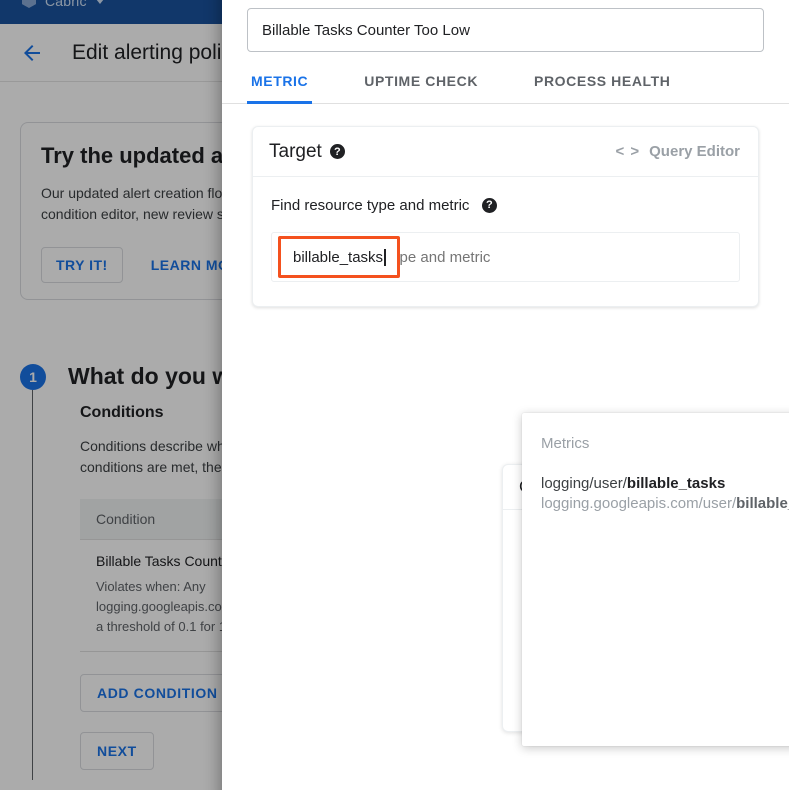 This screenshot has width=789, height=790. Describe the element at coordinates (505, 88) in the screenshot. I see `dialog-tabs: METRIC UPTIME CHECK PROCESS HEALTH` at that location.